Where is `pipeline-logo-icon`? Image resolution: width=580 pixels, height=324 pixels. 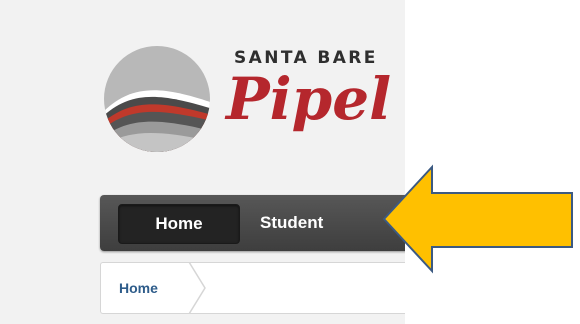 pipeline-logo-icon is located at coordinates (157, 99).